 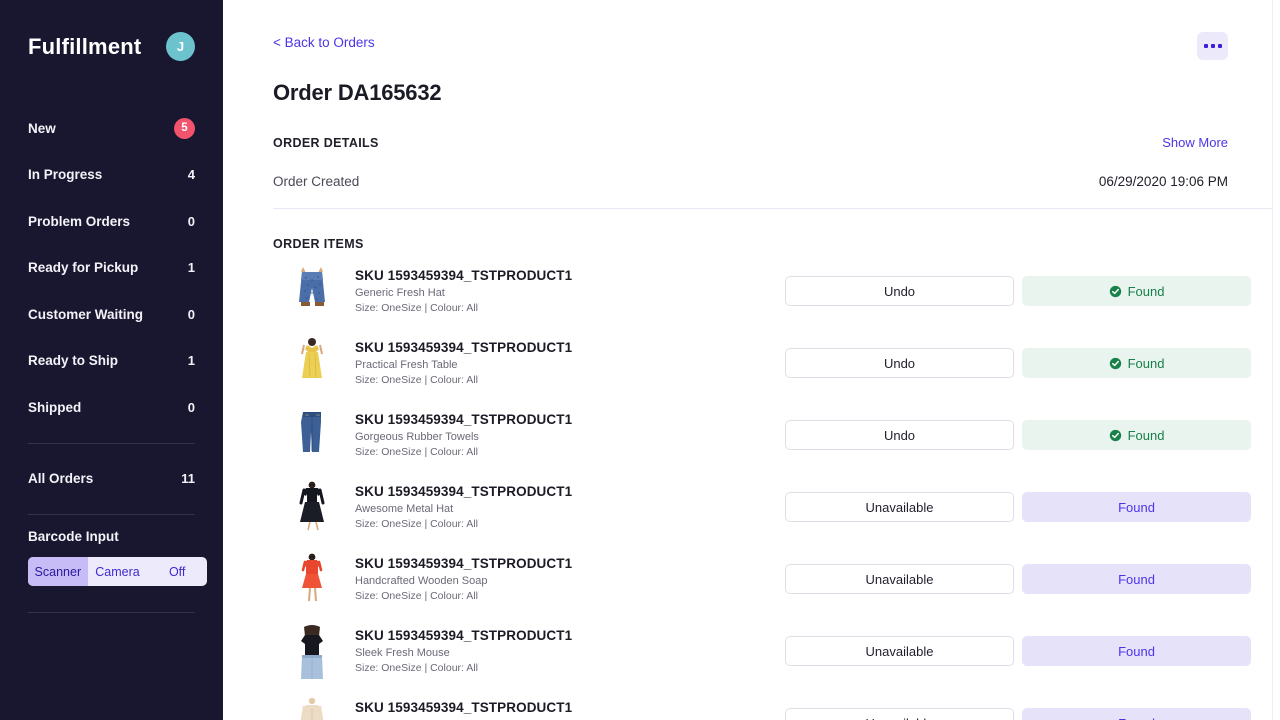 I want to click on top-bar: < Back to Orders, so click(x=776, y=30).